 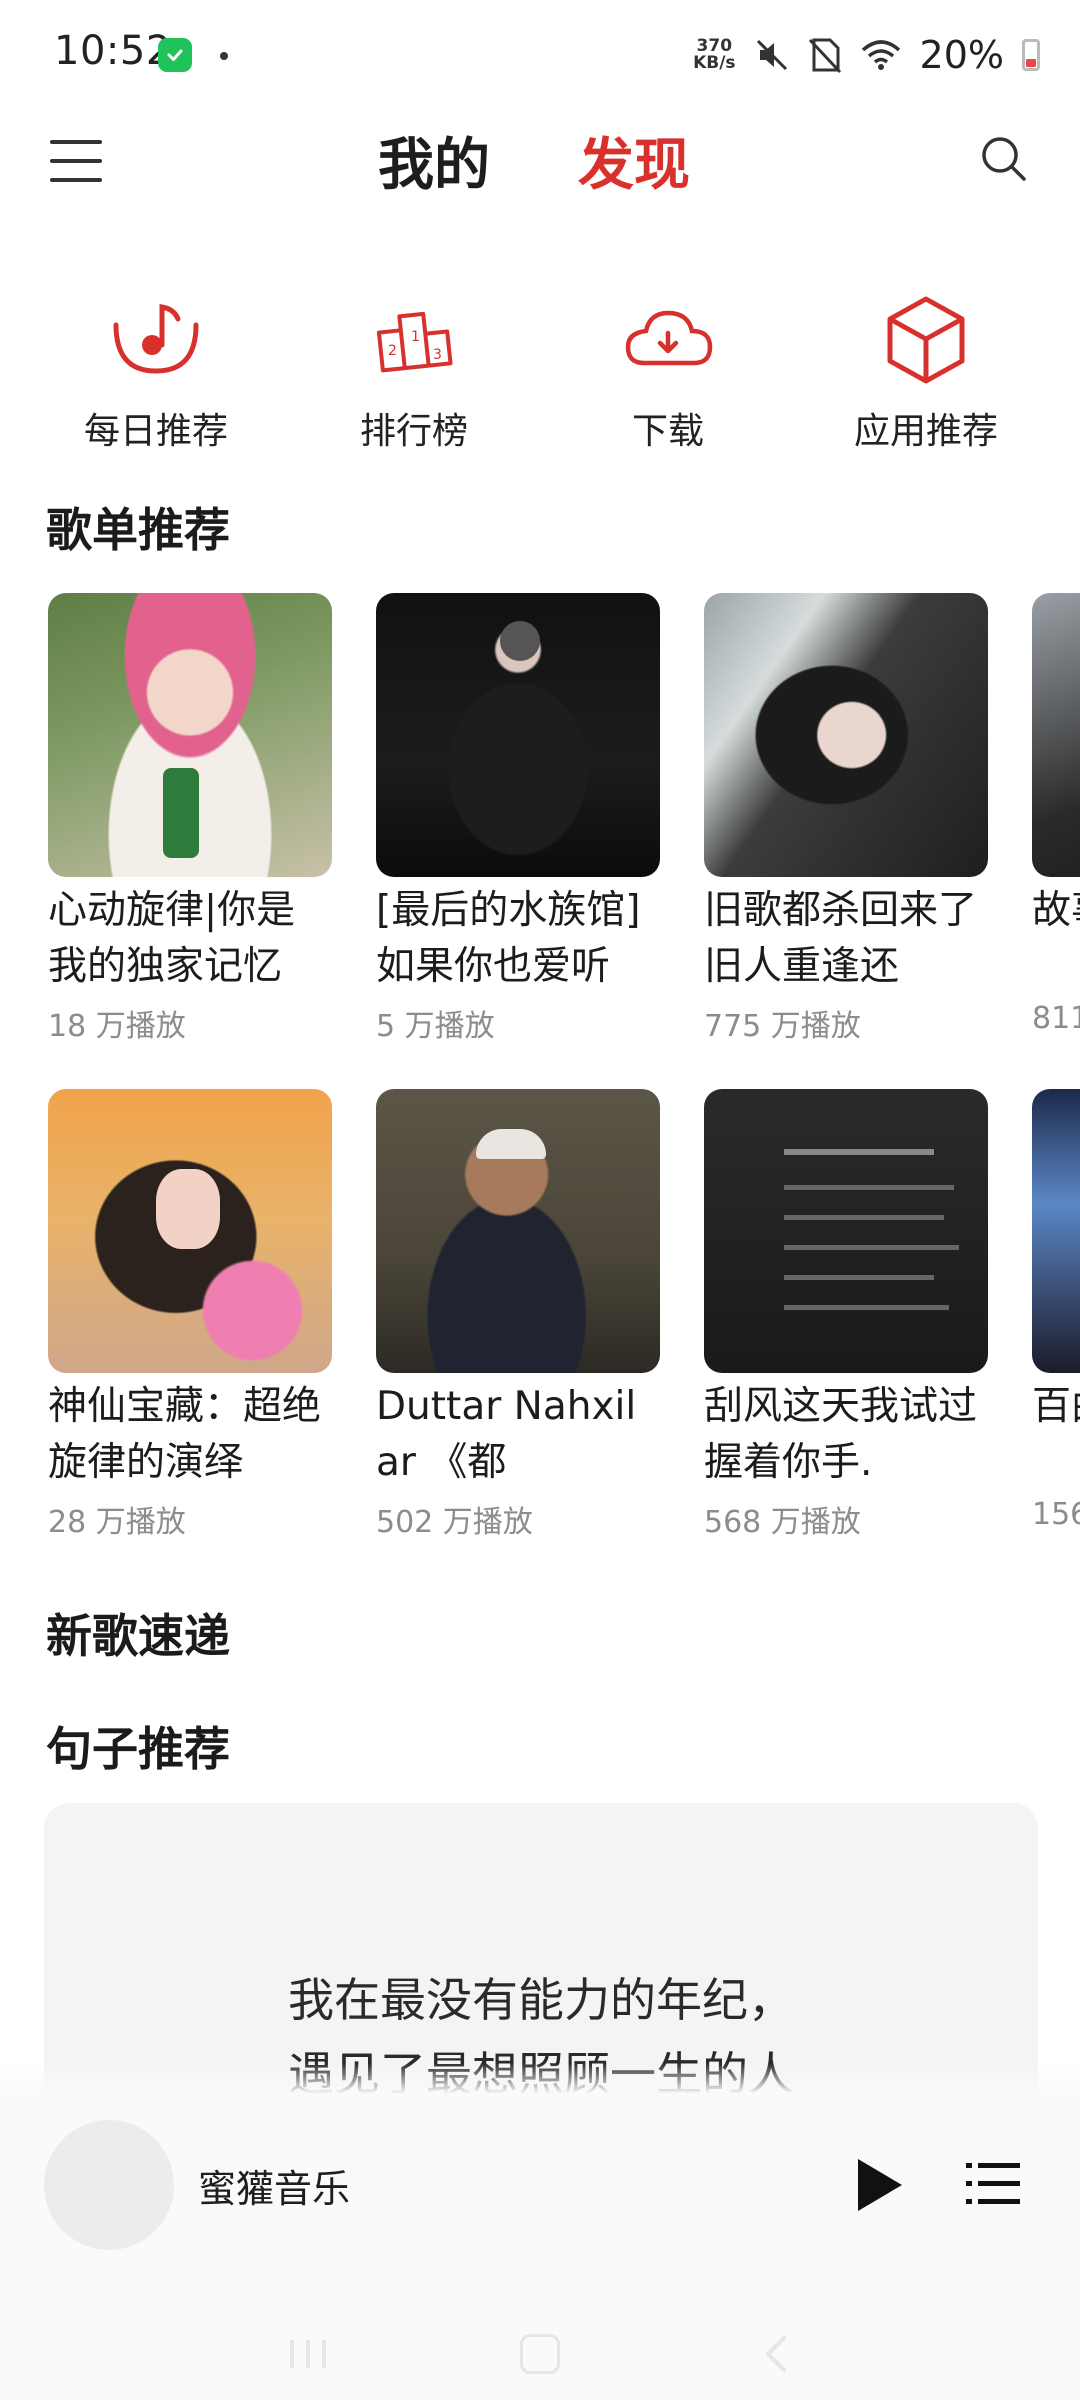 I want to click on playlist-plays: 811, so click(x=1056, y=1018).